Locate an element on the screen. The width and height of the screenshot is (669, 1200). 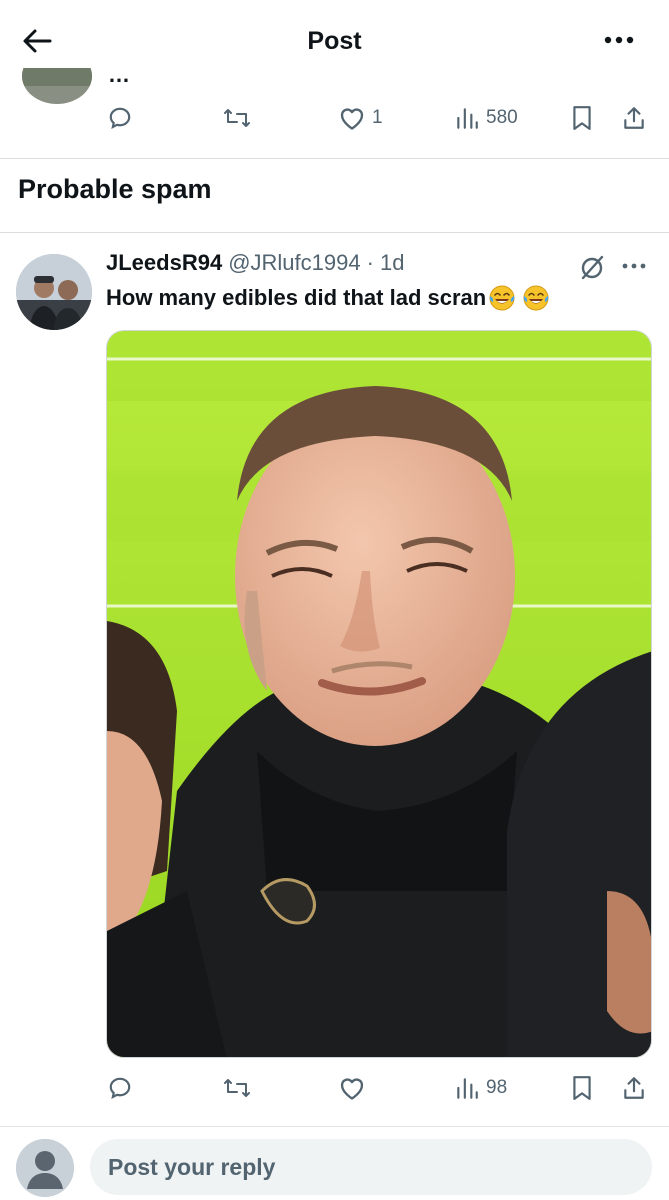
previous-post: … 1 580 is located at coordinates (334, 113).